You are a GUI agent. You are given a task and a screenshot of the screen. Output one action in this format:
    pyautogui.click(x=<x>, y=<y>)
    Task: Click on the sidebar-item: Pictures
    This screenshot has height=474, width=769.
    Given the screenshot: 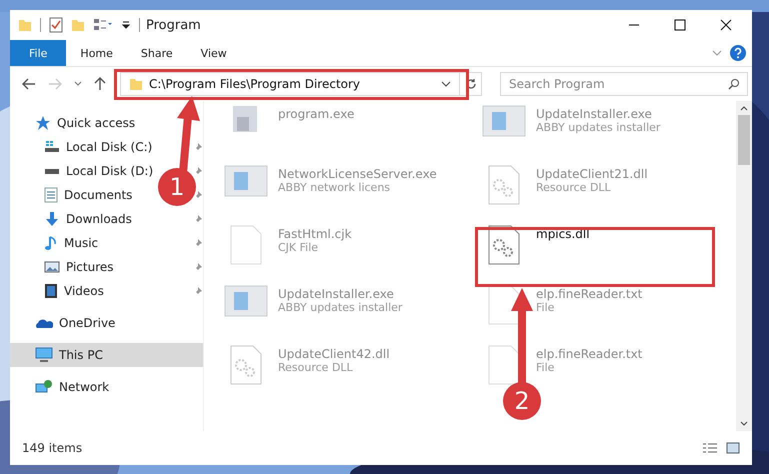 What is the action you would take?
    pyautogui.click(x=63, y=267)
    